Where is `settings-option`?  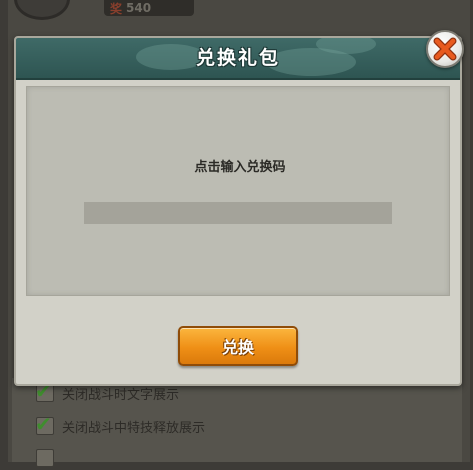 settings-option is located at coordinates (49, 458).